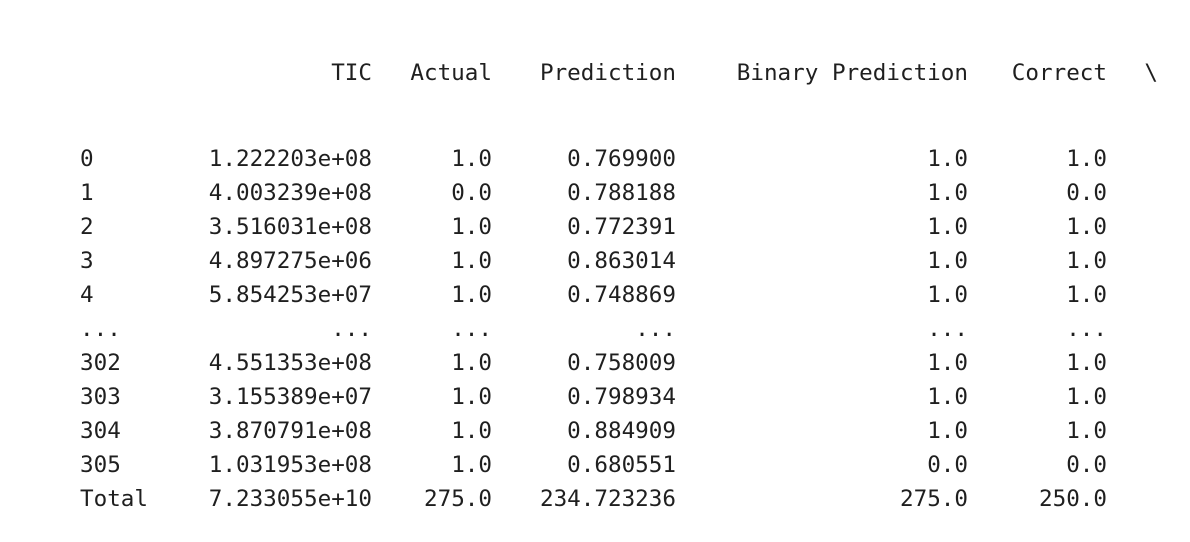 This screenshot has height=542, width=1190. I want to click on column-header-binary-prediction: Binary Prediction, so click(852, 73).